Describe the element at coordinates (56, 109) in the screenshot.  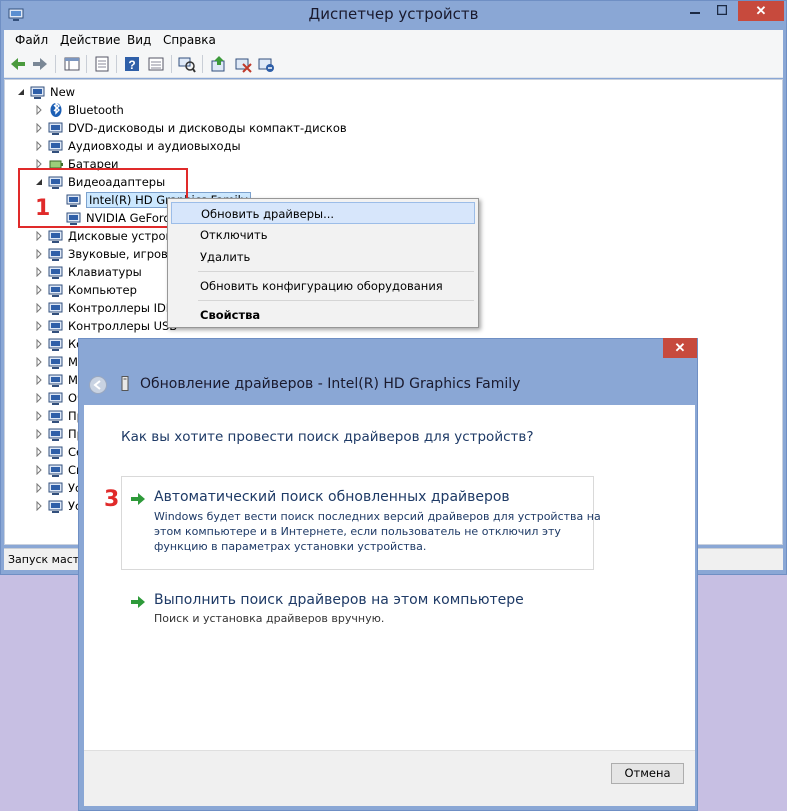
I see `bluetooth-icon` at that location.